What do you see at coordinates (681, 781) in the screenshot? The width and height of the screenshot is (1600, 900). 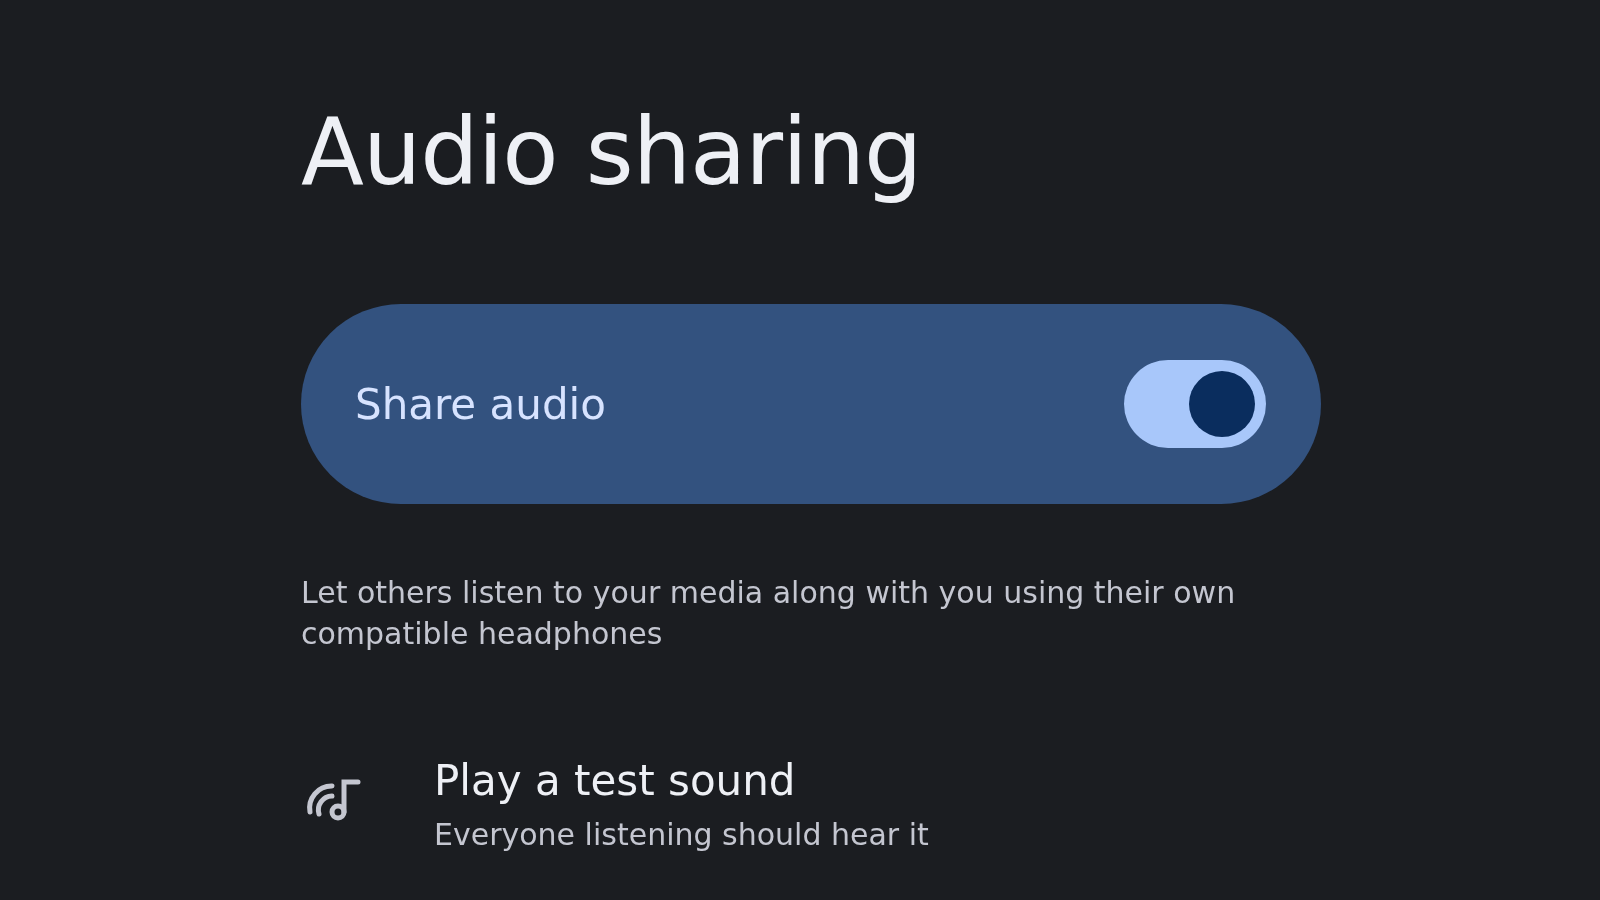 I see `test-sound-title: Play a test sound` at bounding box center [681, 781].